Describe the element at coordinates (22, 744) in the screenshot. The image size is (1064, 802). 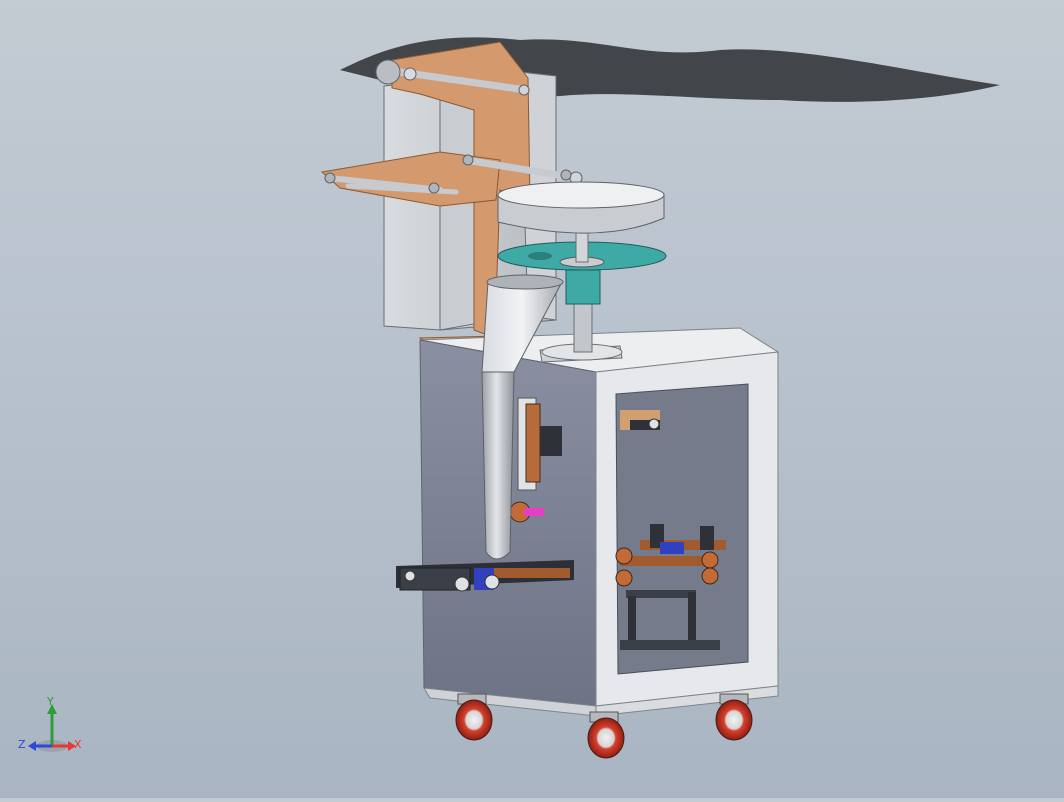
I see `z-axis-label: Z` at that location.